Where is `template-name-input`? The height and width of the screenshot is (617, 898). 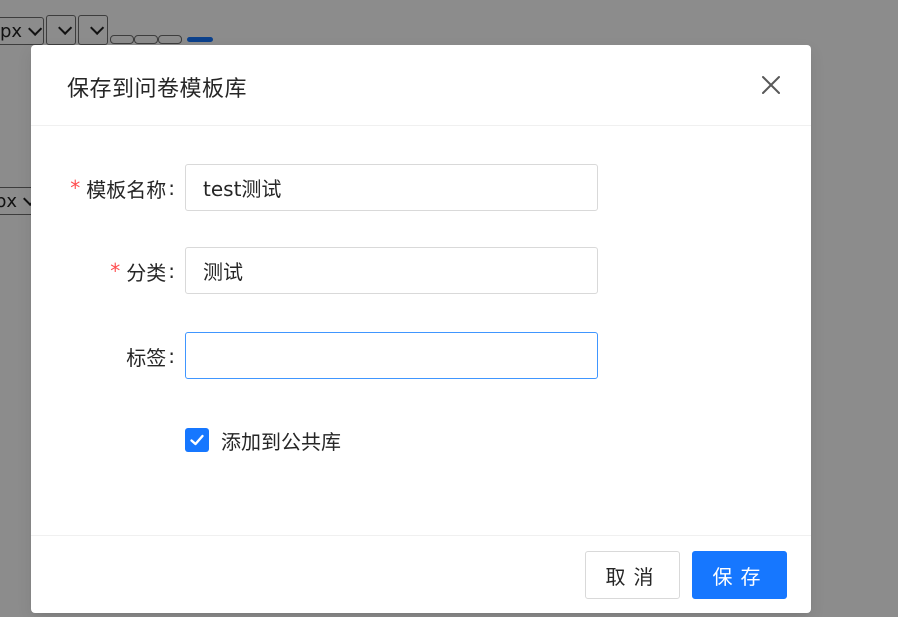
template-name-input is located at coordinates (391, 187).